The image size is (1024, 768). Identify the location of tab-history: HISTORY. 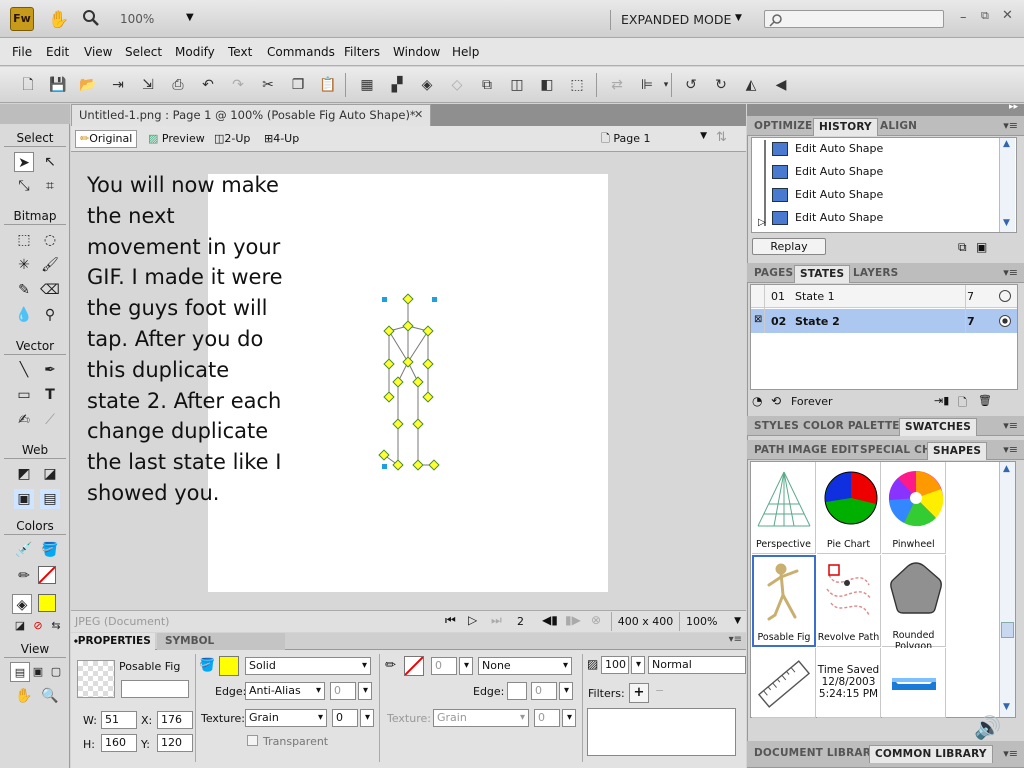
(845, 127).